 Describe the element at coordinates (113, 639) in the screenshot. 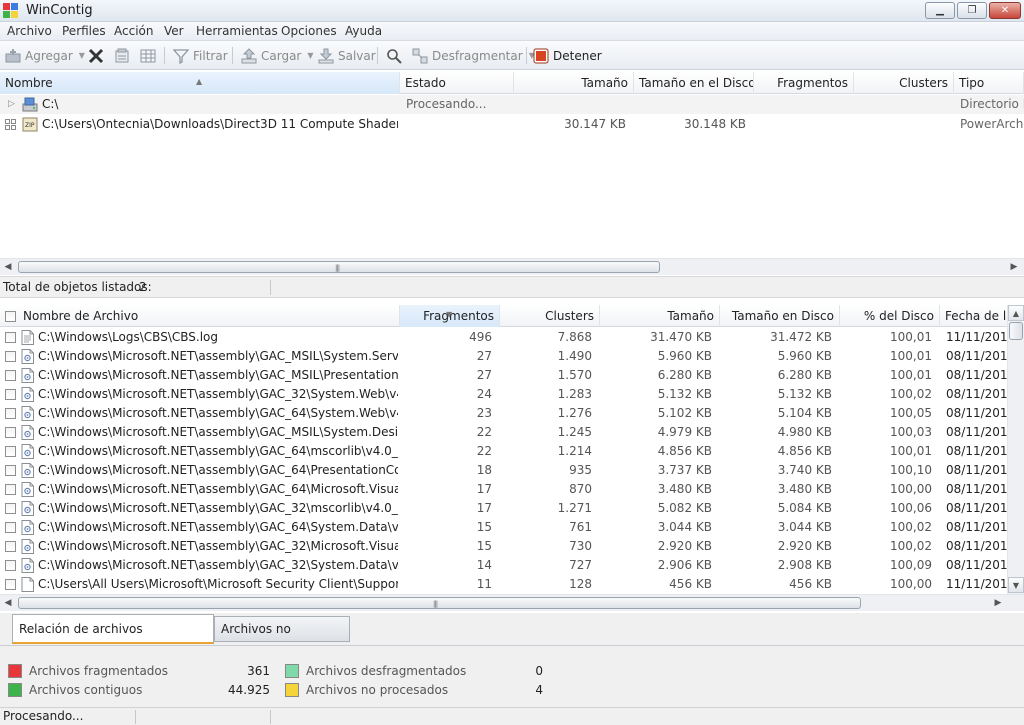

I see `tab-fragmentados: Relación de archivos fragmentados` at that location.